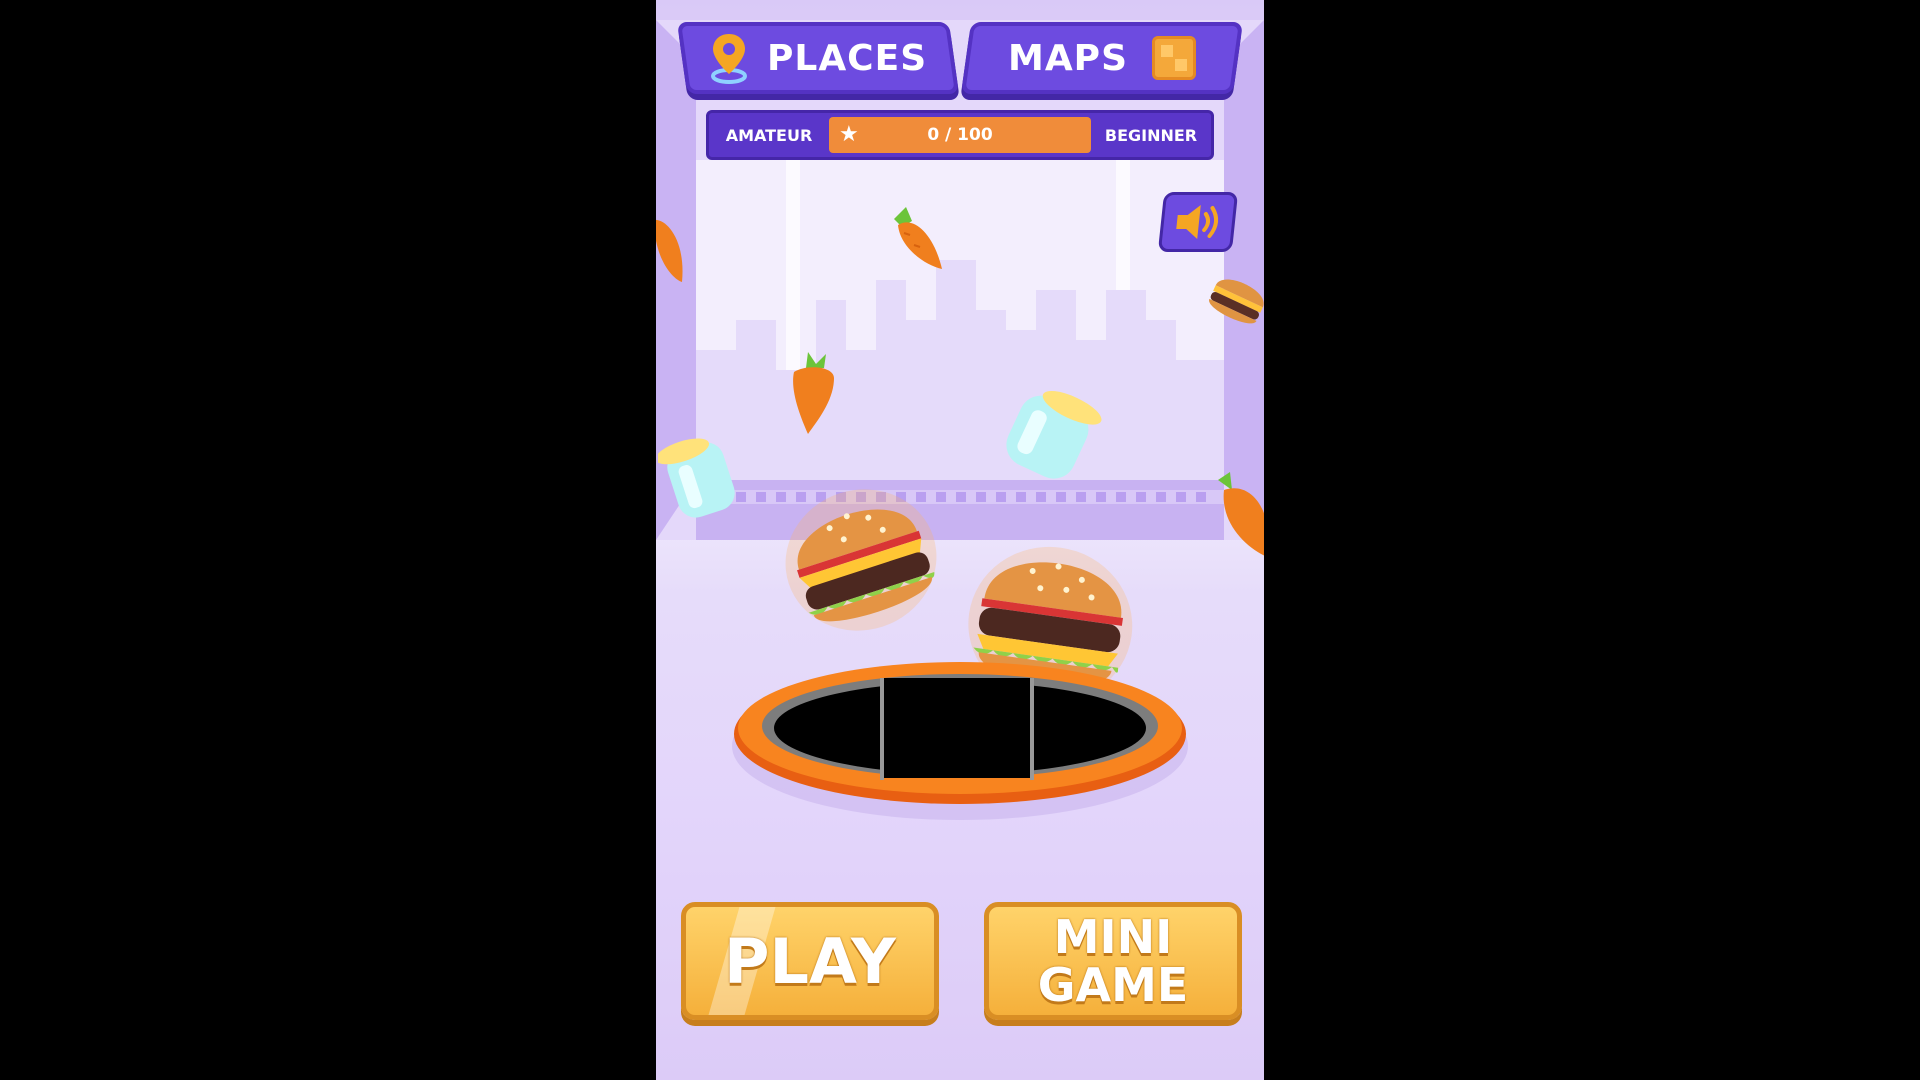 The height and width of the screenshot is (1080, 1920). I want to click on play-button: PLAY, so click(810, 961).